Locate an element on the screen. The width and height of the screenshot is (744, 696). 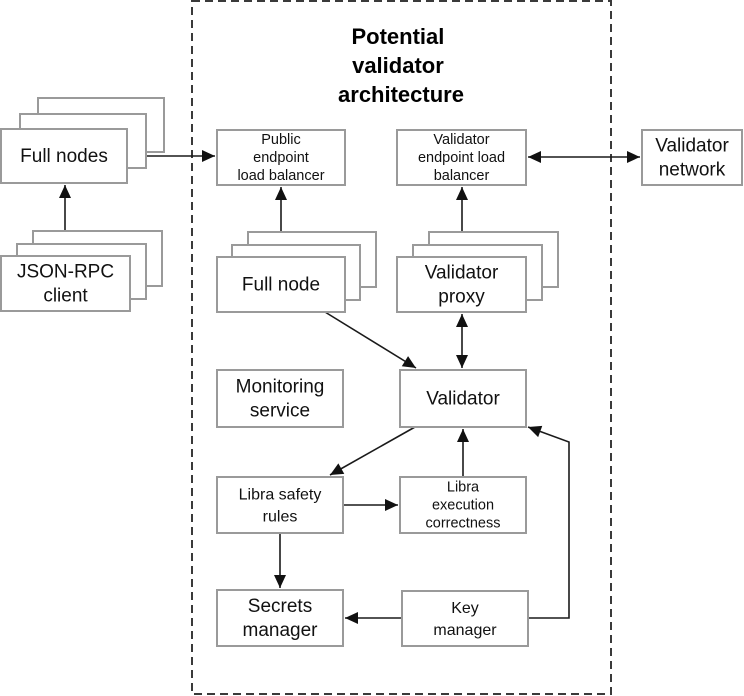
node-public-lb: Public endpoint load balancer is located at coordinates (281, 157).